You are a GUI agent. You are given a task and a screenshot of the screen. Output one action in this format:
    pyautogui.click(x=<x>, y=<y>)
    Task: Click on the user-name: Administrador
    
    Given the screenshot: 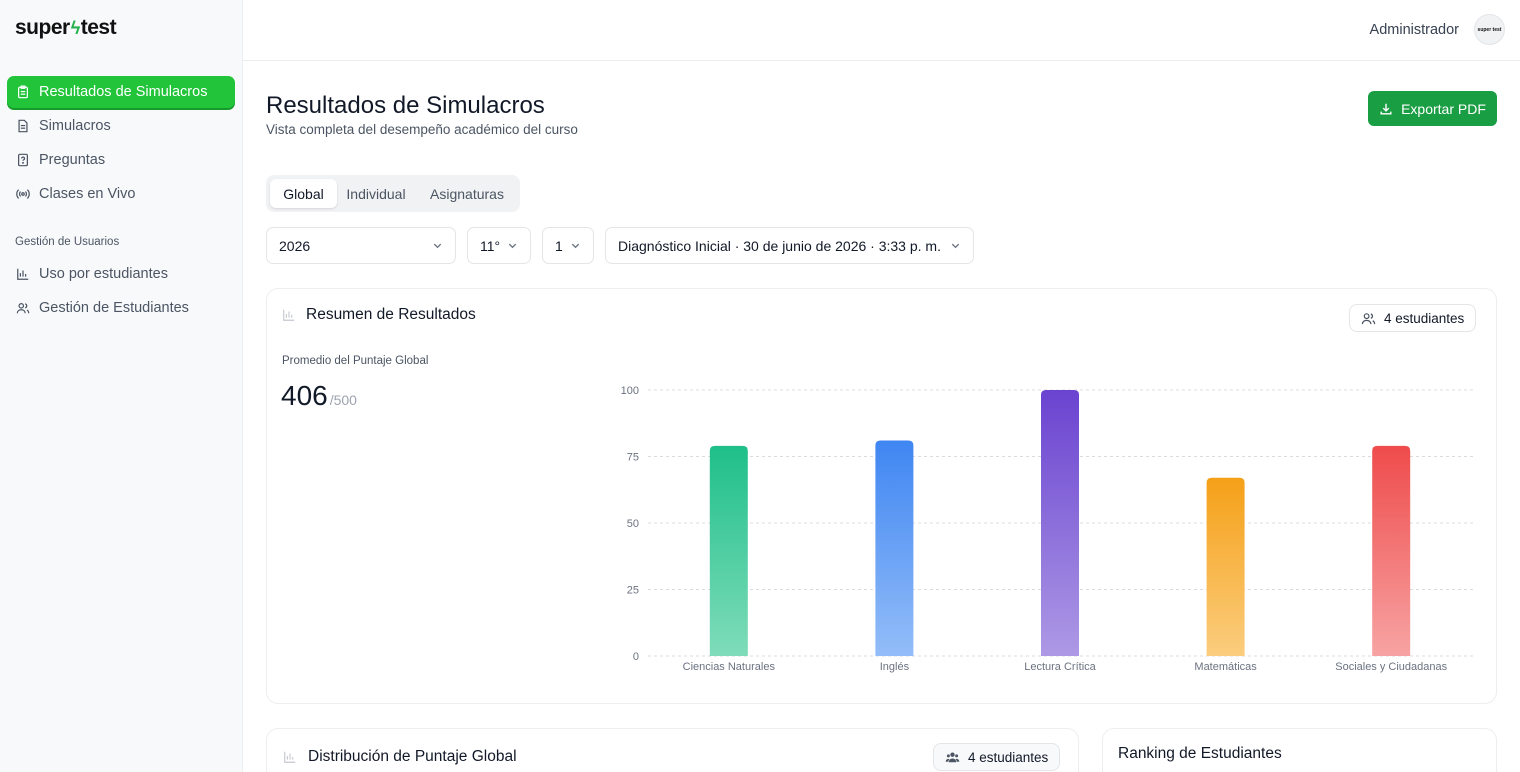 What is the action you would take?
    pyautogui.click(x=1414, y=30)
    